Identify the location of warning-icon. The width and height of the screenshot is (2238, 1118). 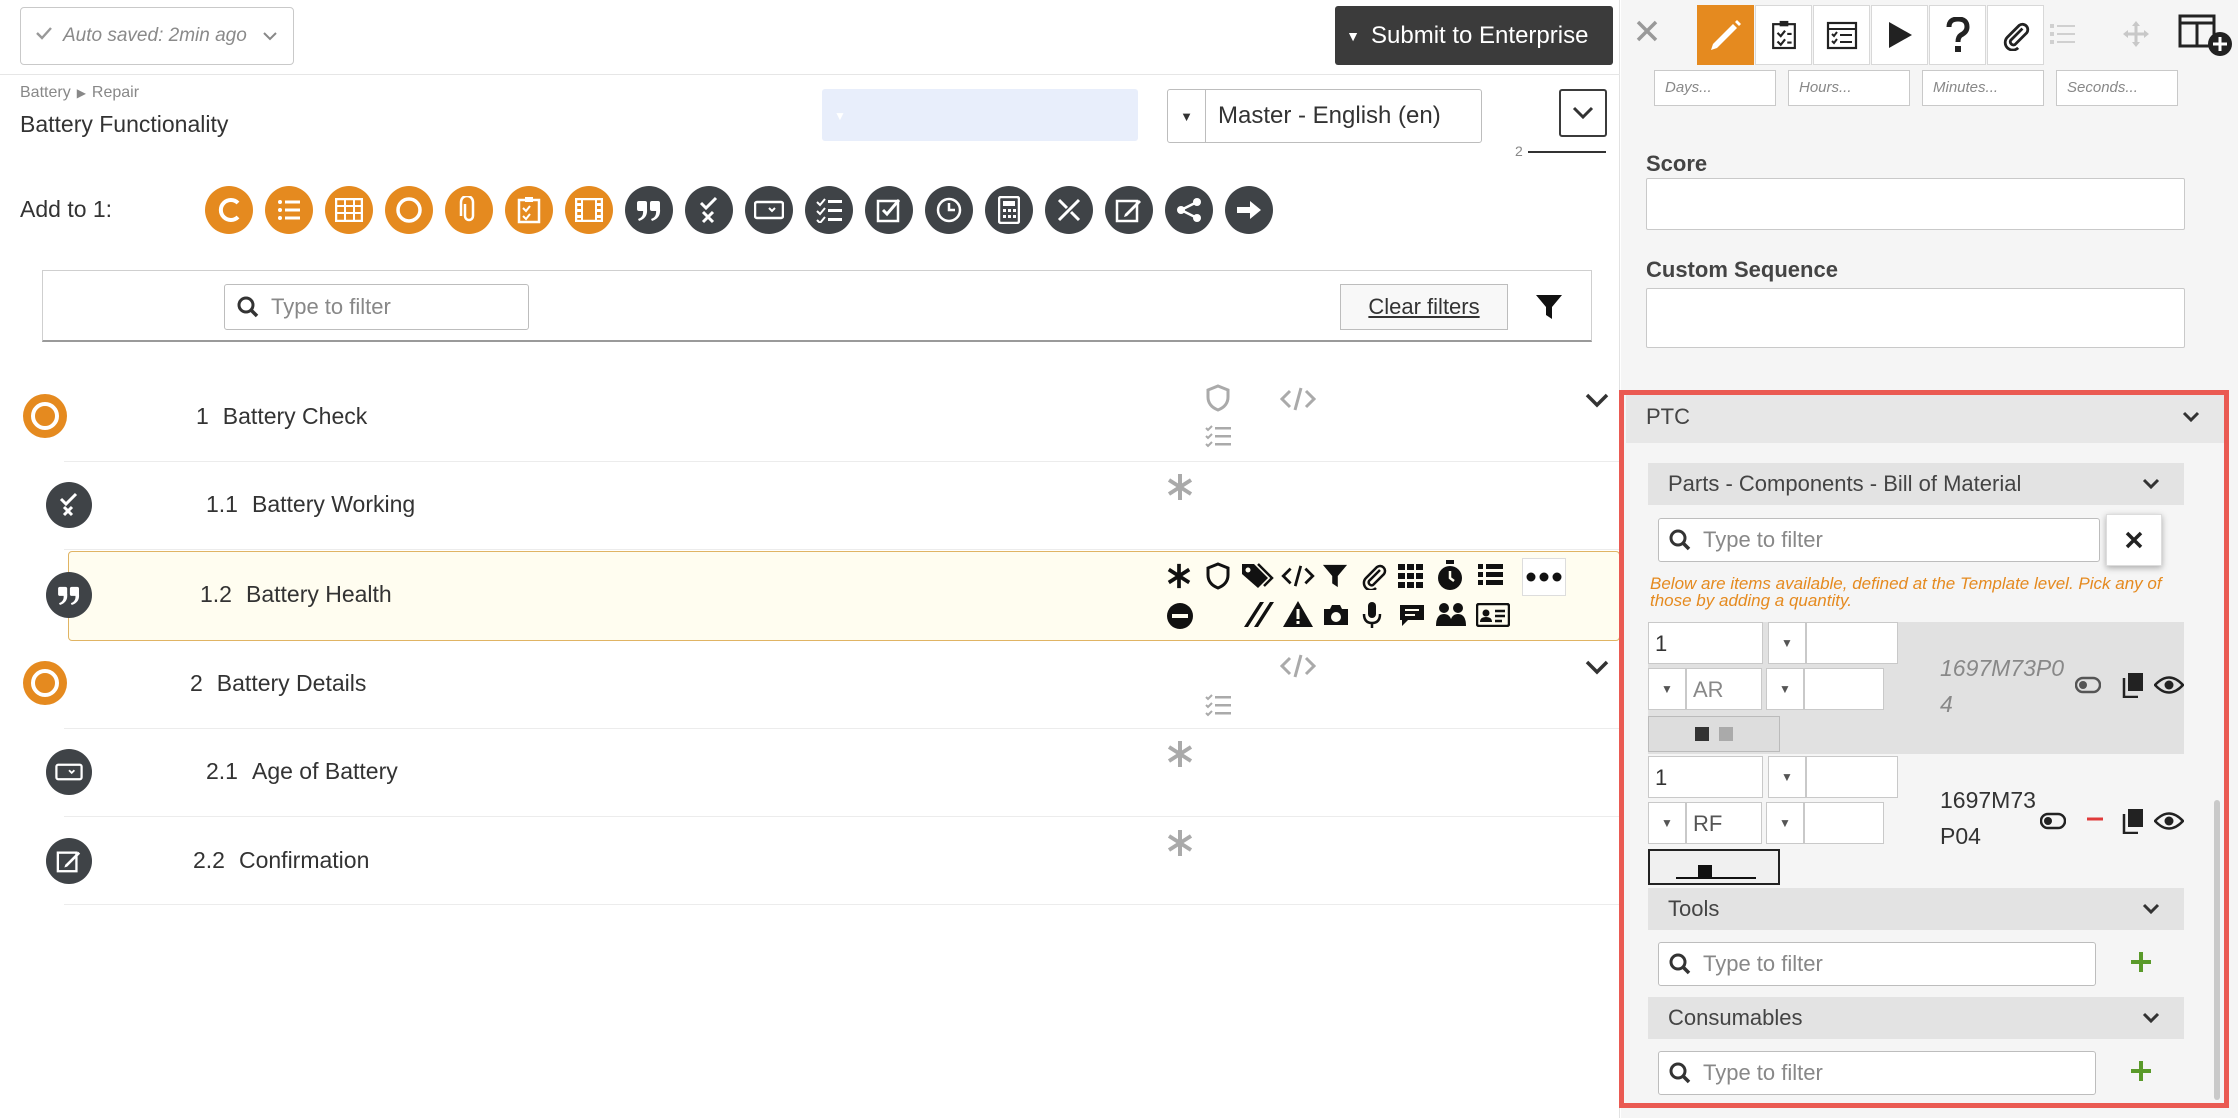
(1298, 616).